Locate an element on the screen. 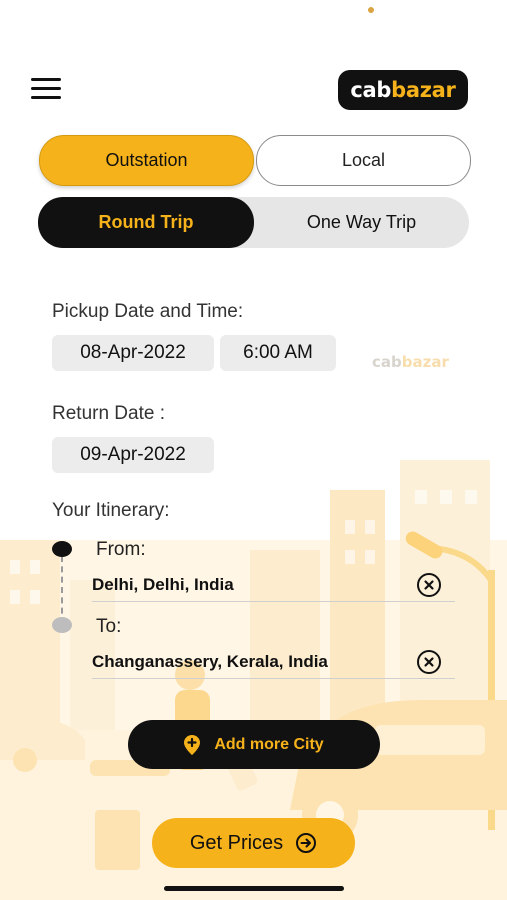  tab-one-way-trip: One Way Trip is located at coordinates (361, 222).